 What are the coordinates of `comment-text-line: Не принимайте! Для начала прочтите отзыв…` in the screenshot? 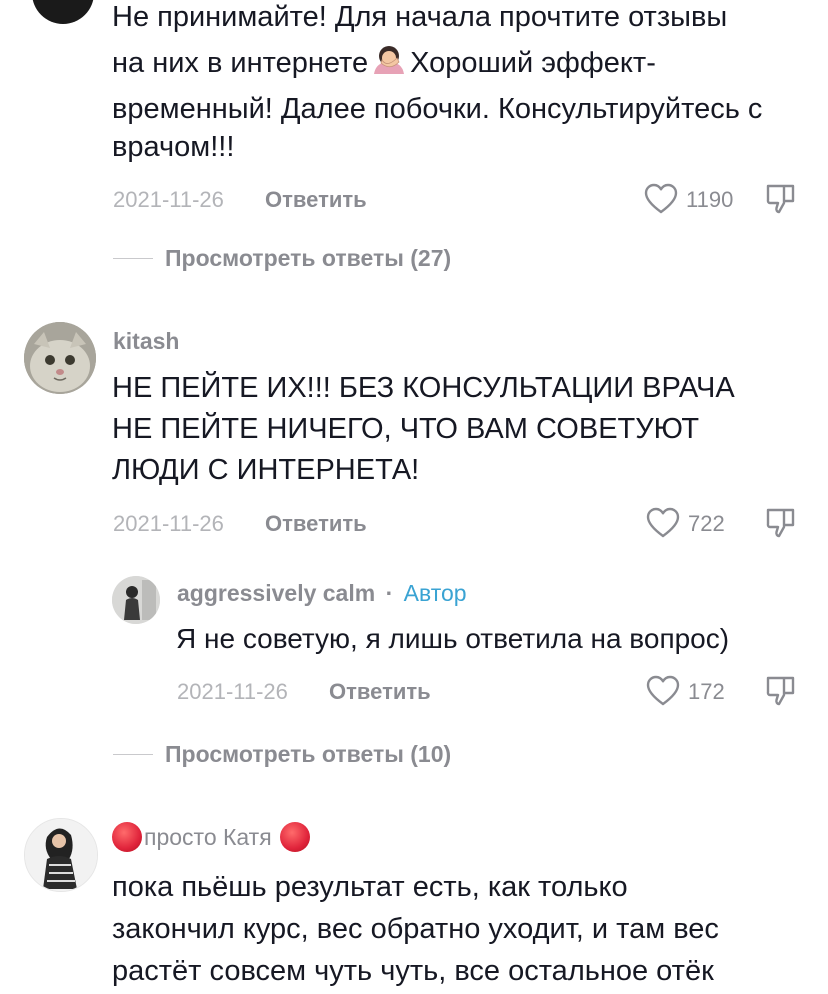 It's located at (420, 17).